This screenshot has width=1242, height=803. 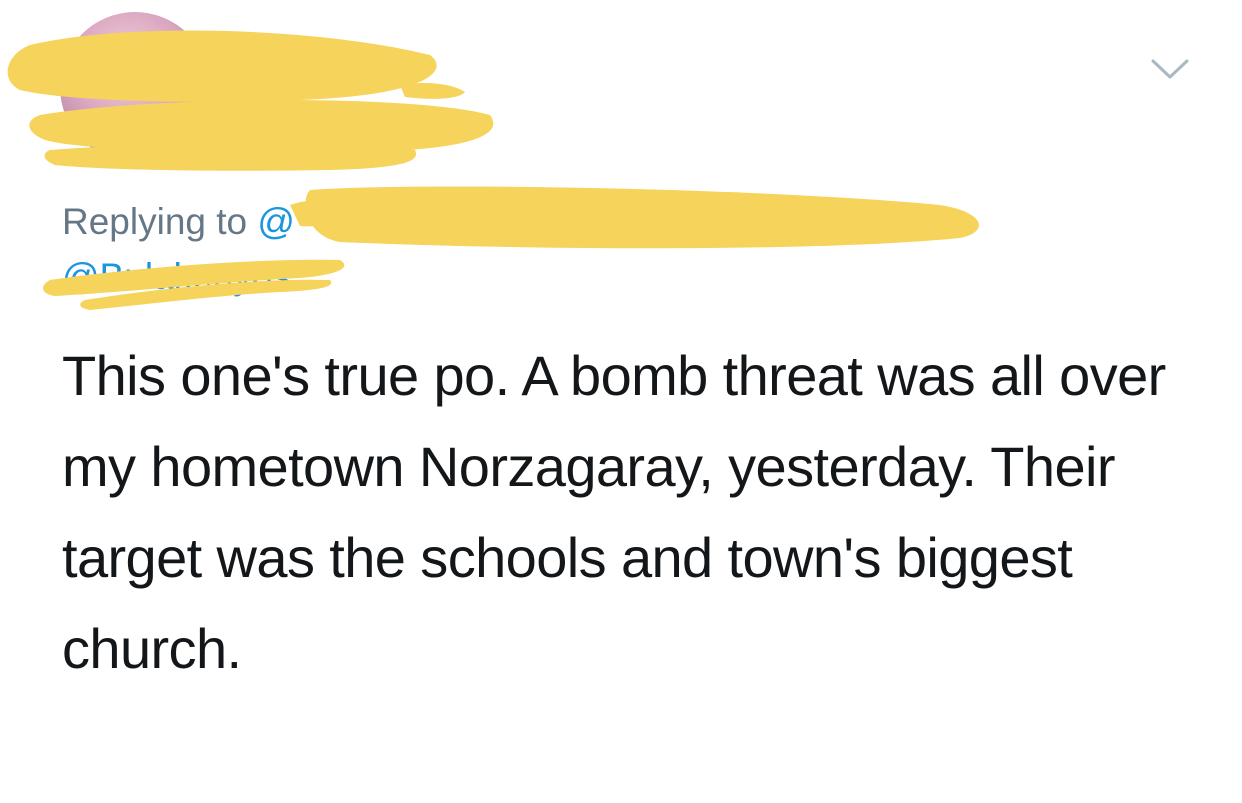 I want to click on avatar, so click(x=135, y=87).